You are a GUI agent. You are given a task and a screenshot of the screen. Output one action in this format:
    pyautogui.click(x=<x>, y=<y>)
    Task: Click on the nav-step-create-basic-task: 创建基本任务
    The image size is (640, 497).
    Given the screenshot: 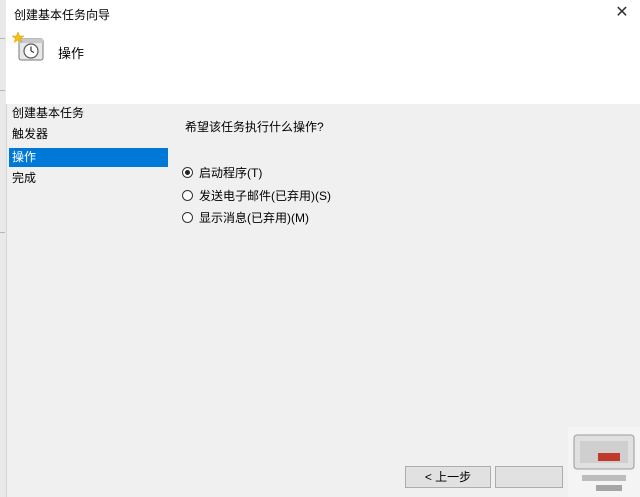 What is the action you would take?
    pyautogui.click(x=88, y=113)
    